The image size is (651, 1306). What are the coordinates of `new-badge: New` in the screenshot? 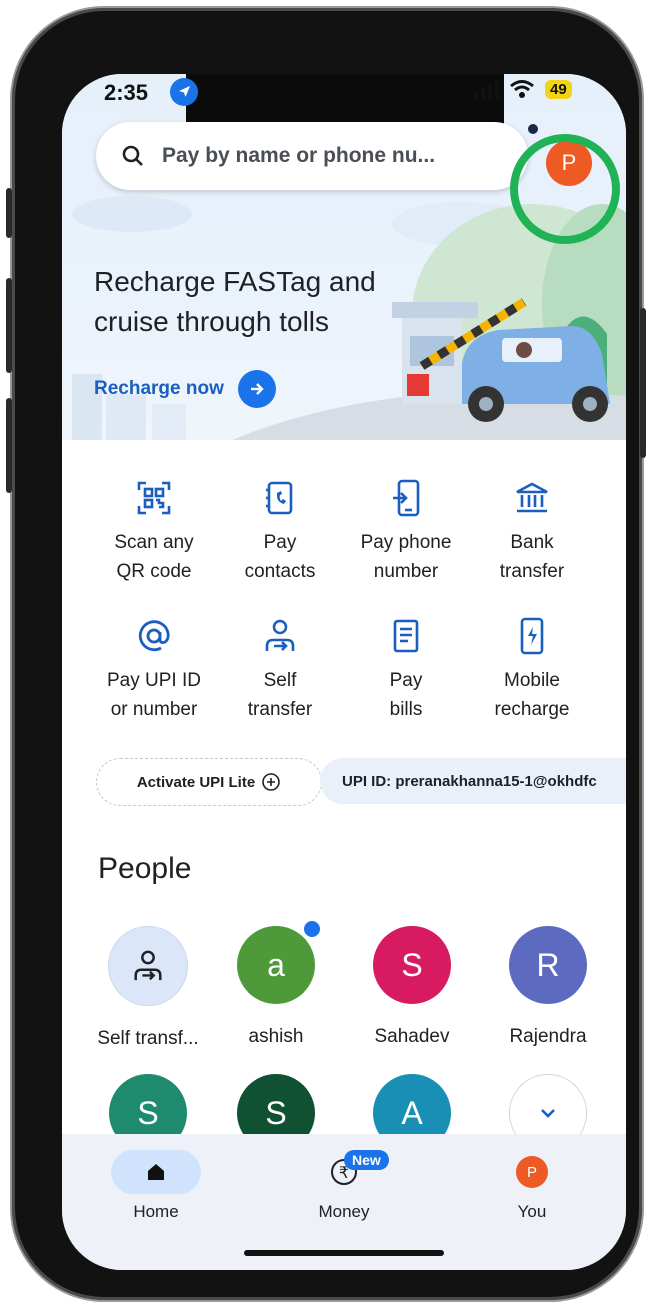 It's located at (366, 1160).